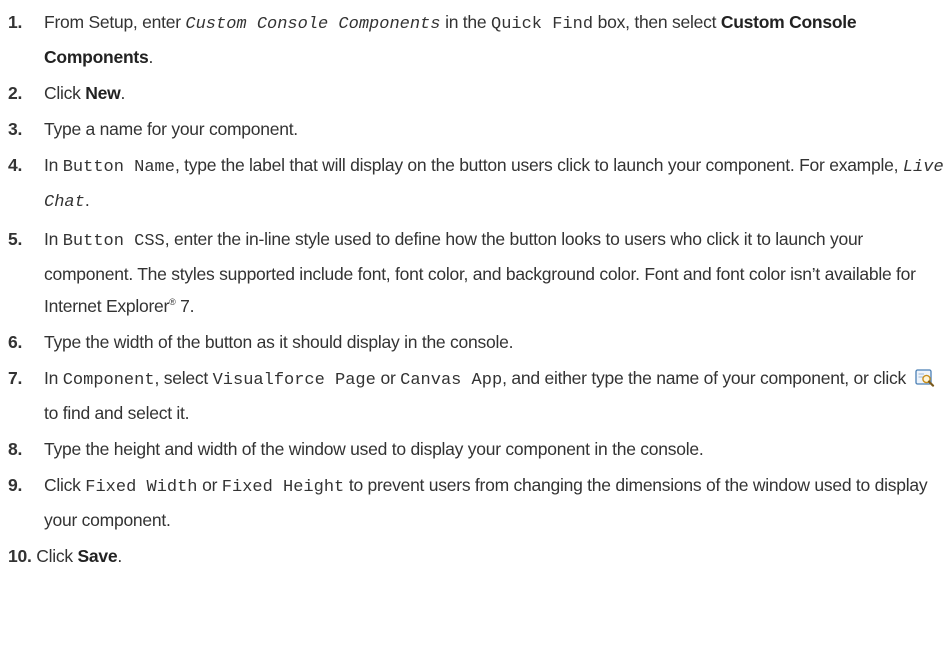  I want to click on step-number: 10., so click(20, 556).